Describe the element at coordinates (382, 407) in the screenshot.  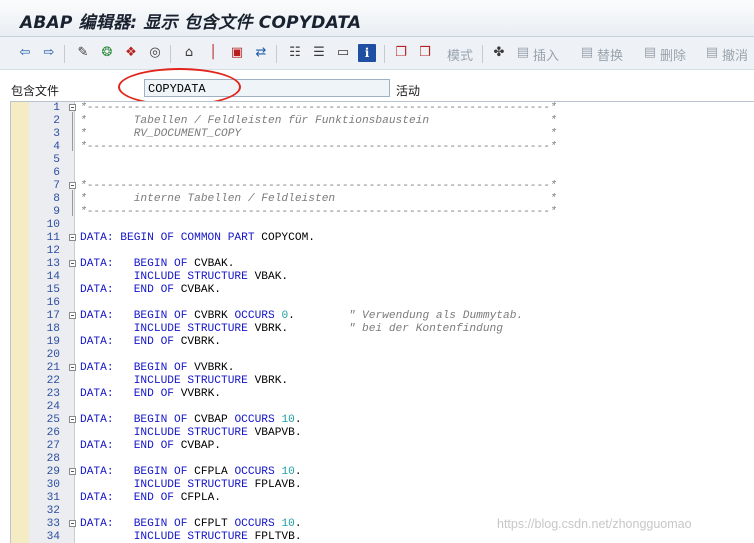
I see `code-line: 24` at that location.